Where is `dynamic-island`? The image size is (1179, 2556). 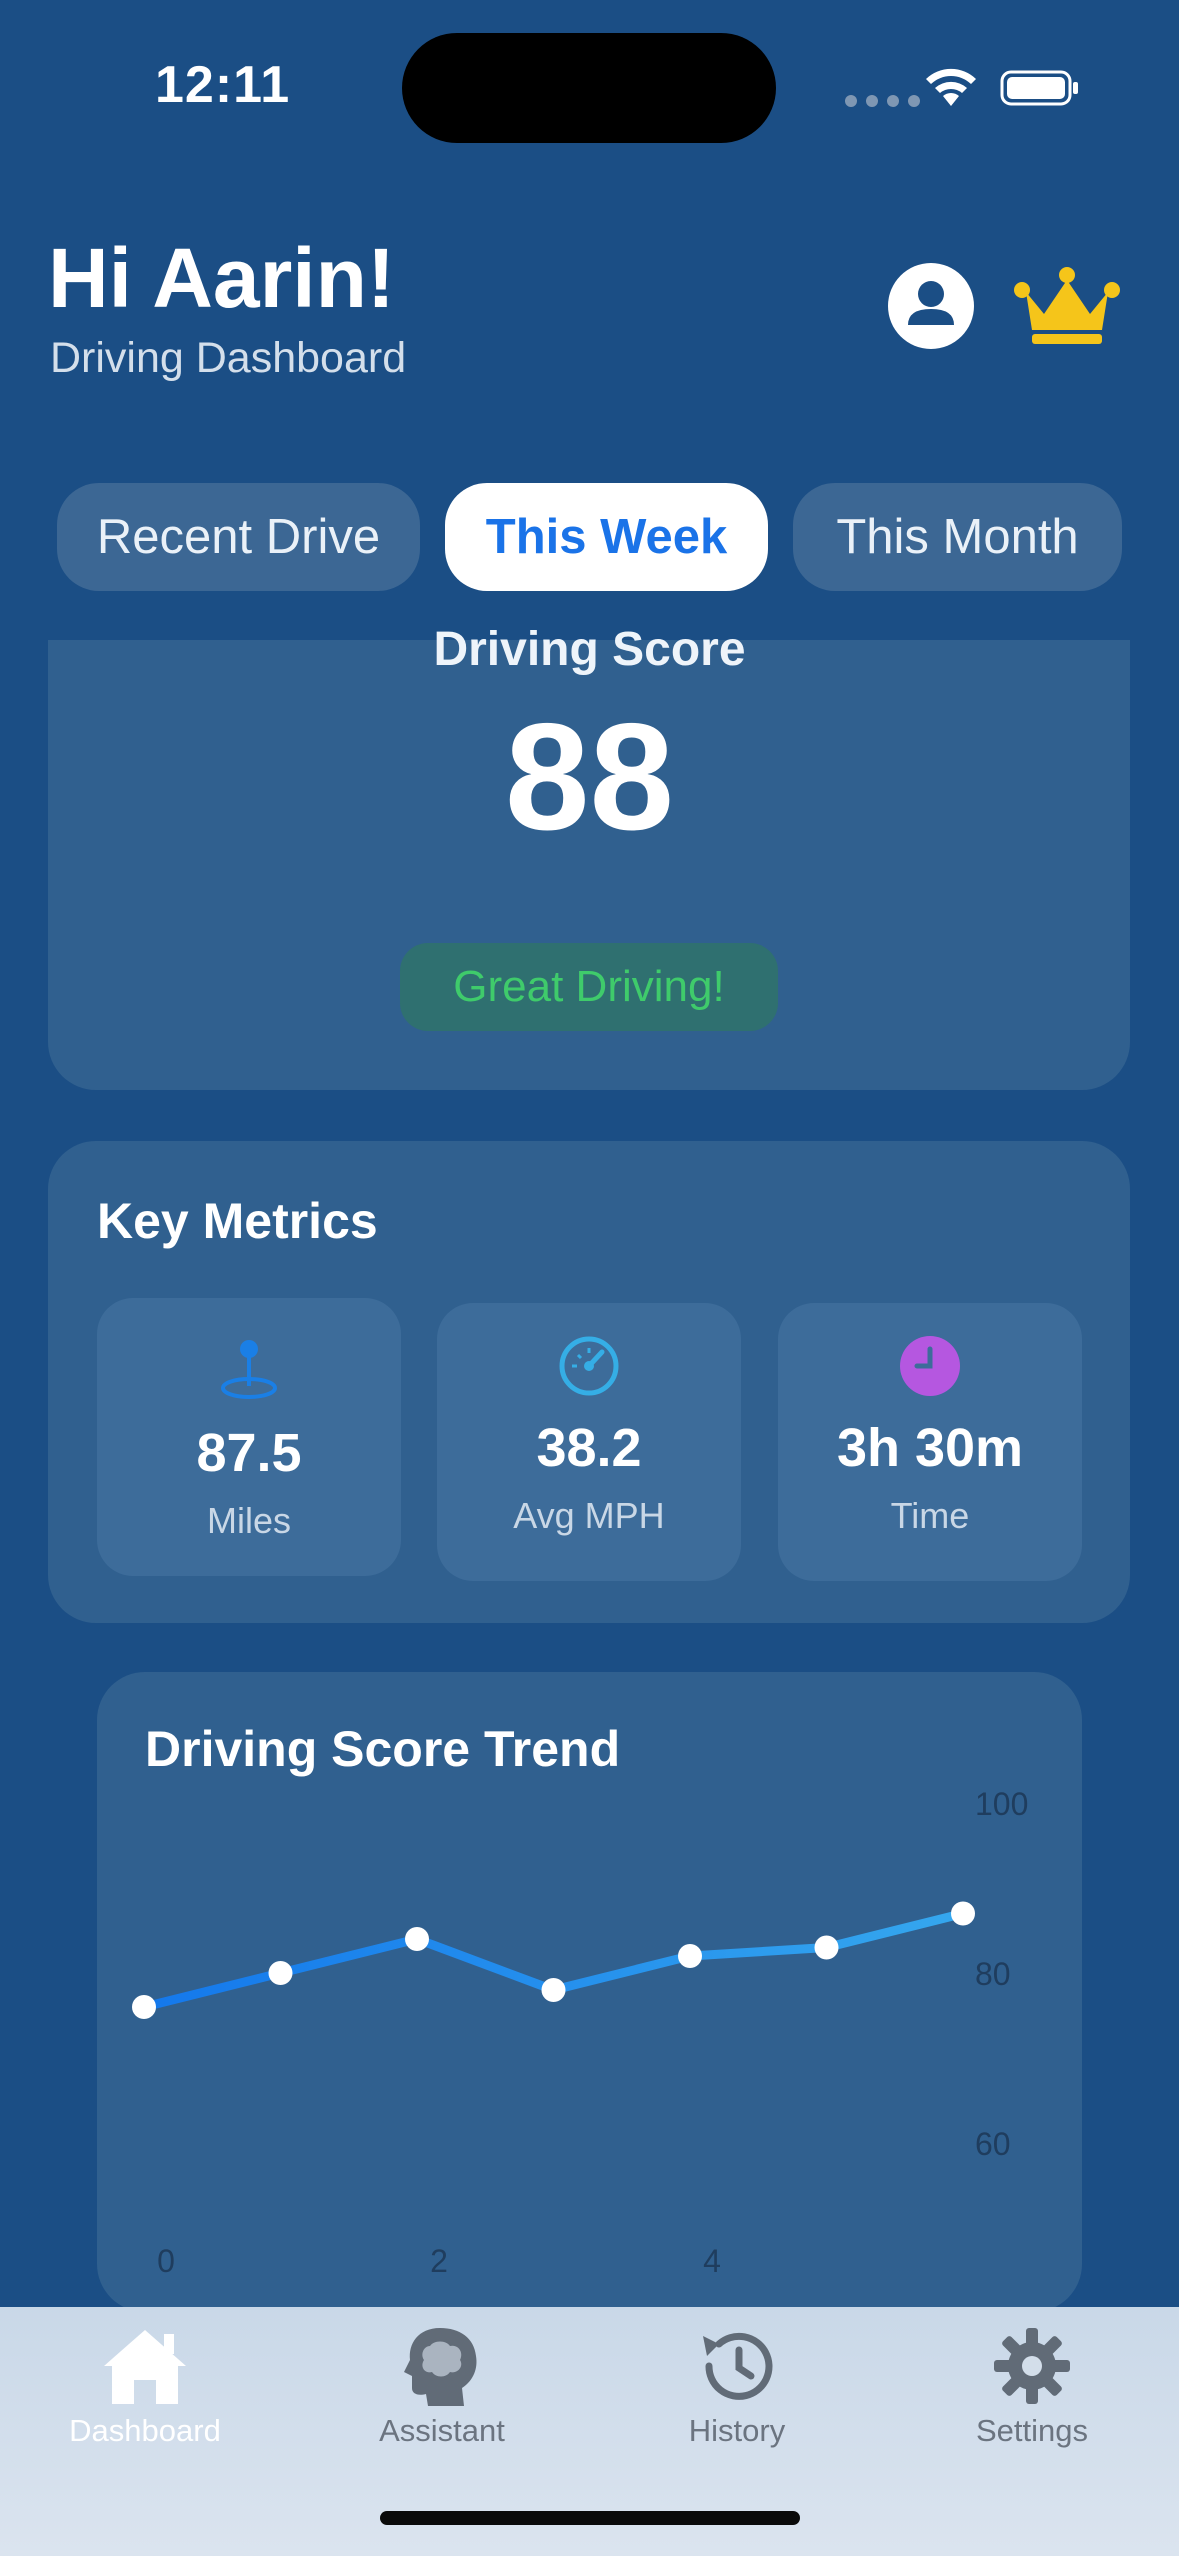
dynamic-island is located at coordinates (589, 88).